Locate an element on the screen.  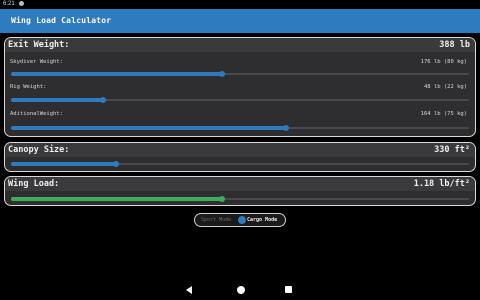
additional-weight-slider is located at coordinates (240, 128).